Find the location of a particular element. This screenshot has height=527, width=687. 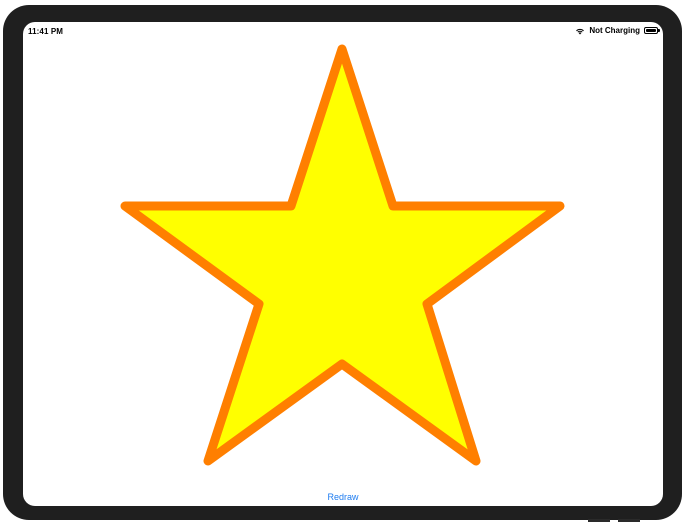

redraw-button: Redraw is located at coordinates (343, 497).